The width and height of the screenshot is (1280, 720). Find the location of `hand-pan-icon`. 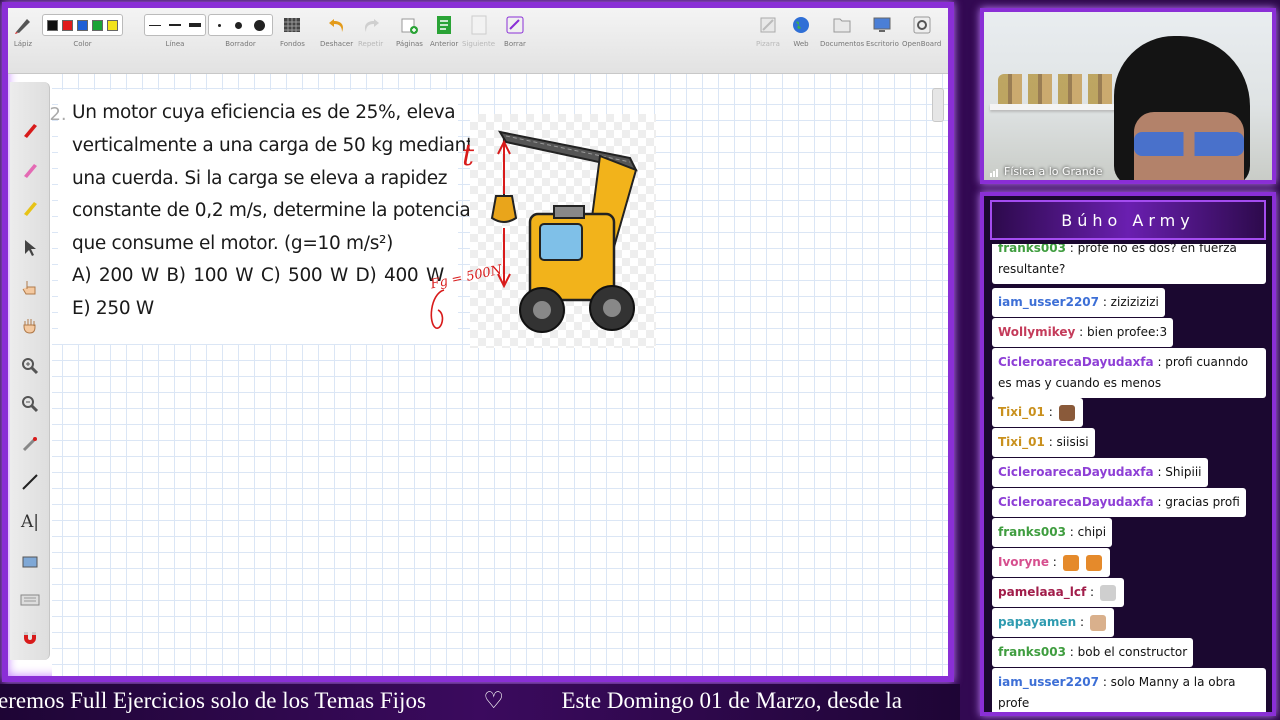

hand-pan-icon is located at coordinates (30, 326).